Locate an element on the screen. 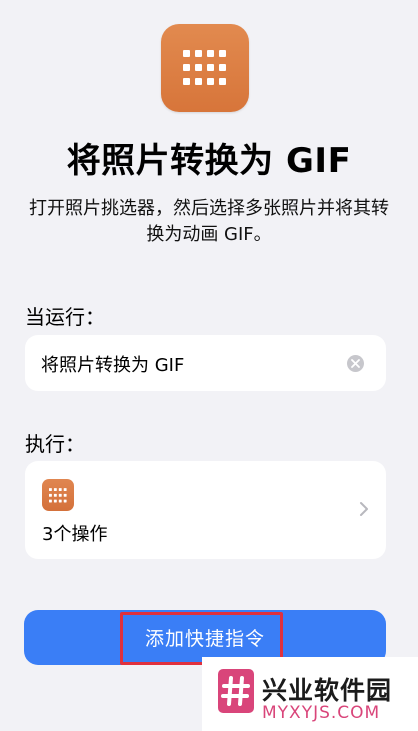  site-watermark: 兴业软件园 MYXYJS.COM is located at coordinates (310, 694).